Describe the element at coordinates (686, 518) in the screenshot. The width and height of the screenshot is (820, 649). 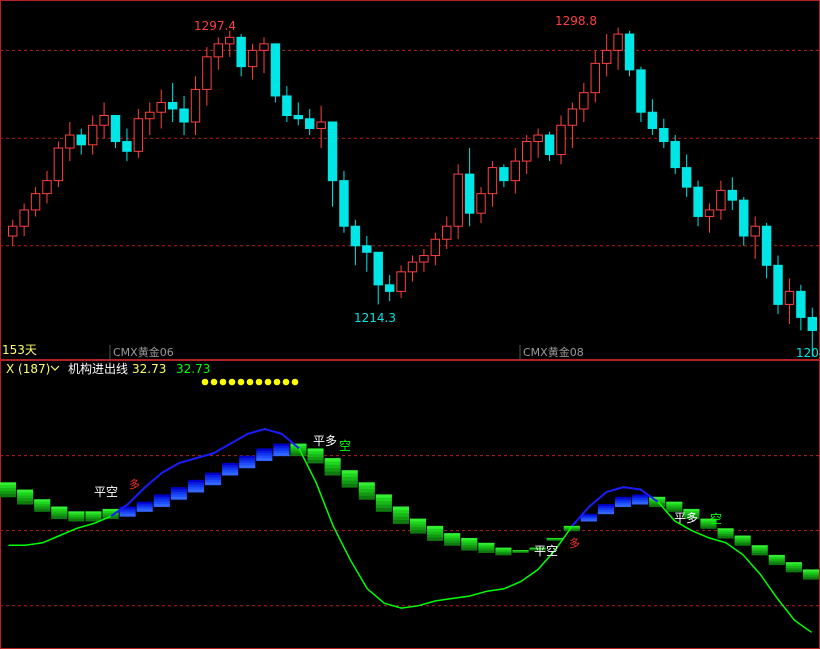
I see `signal-flat-long: 平多` at that location.